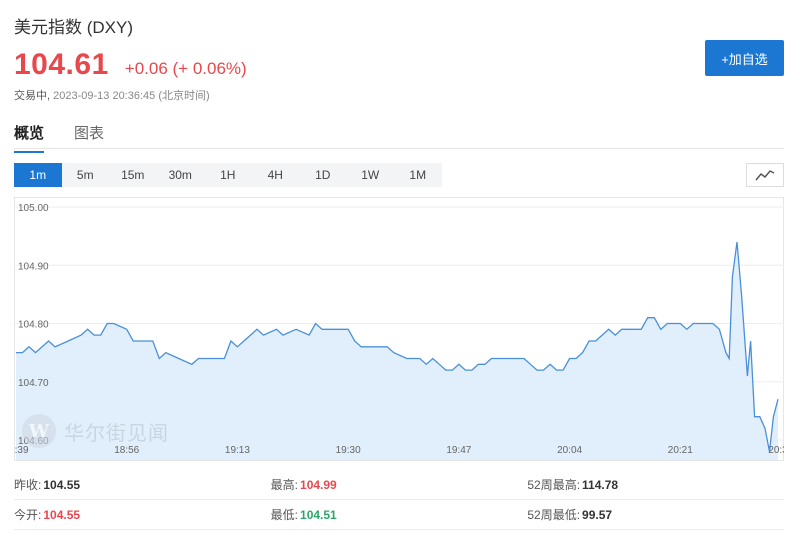 The height and width of the screenshot is (547, 800). What do you see at coordinates (600, 485) in the screenshot?
I see `stat-value: 114.78` at bounding box center [600, 485].